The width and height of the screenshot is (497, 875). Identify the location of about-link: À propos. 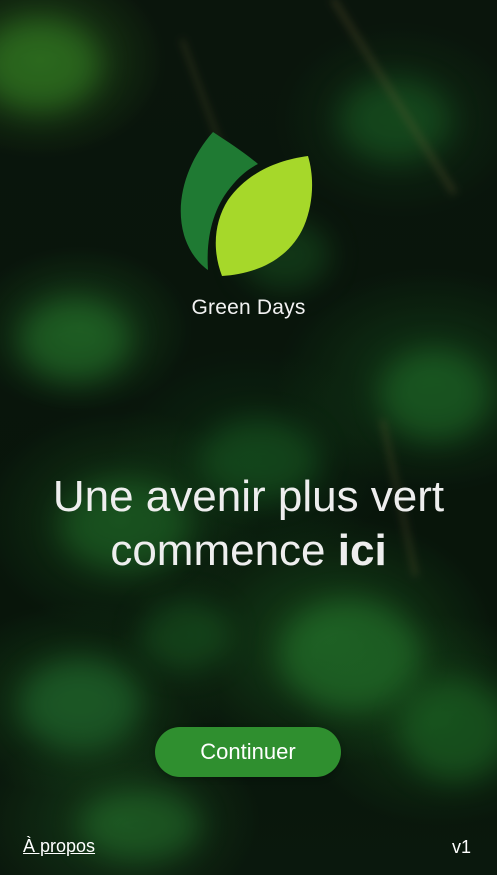
(59, 846).